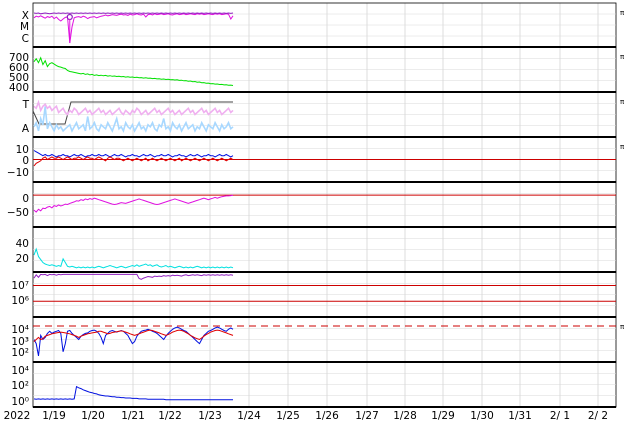 This screenshot has height=424, width=634. Describe the element at coordinates (26, 129) in the screenshot. I see `y-tick-label: A` at that location.